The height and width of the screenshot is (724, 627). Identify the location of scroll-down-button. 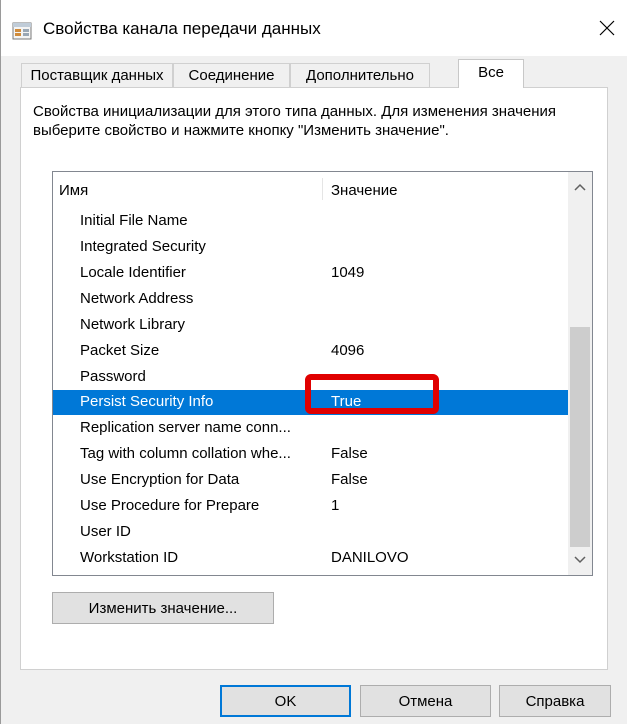
(580, 560).